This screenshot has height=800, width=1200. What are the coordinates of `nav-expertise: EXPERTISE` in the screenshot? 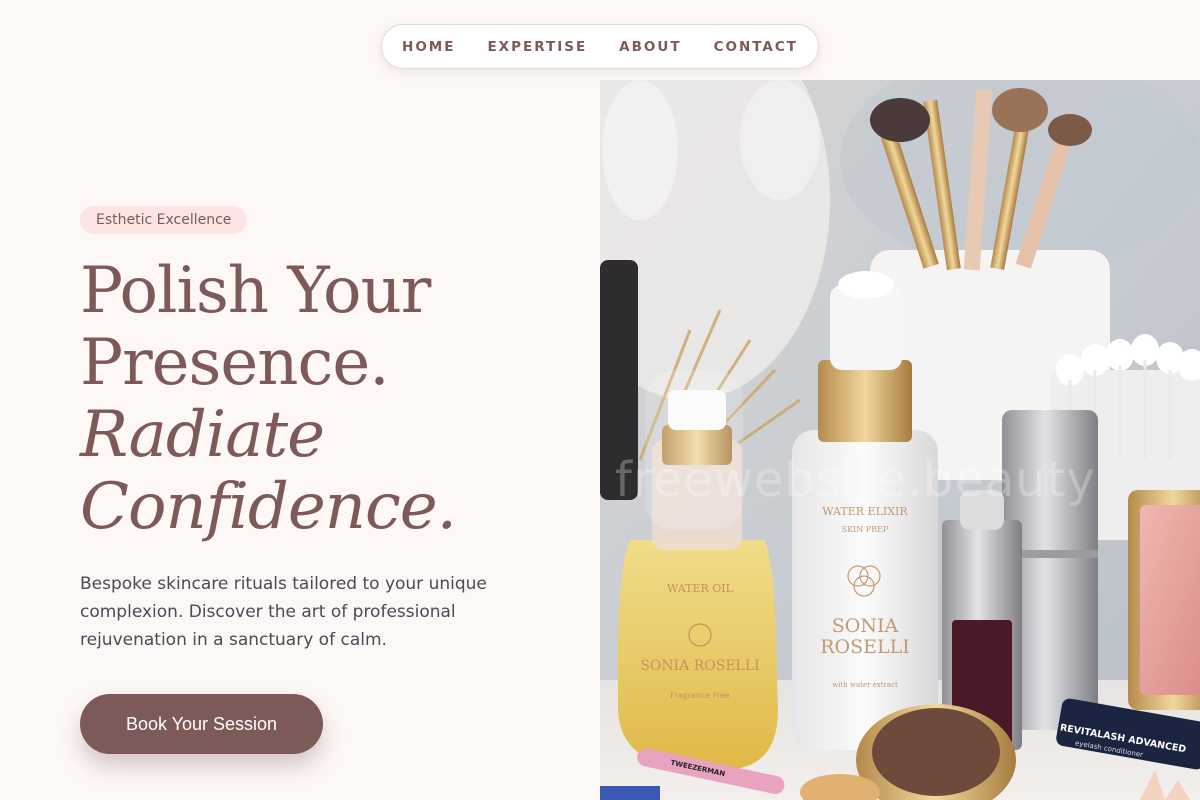 It's located at (537, 47).